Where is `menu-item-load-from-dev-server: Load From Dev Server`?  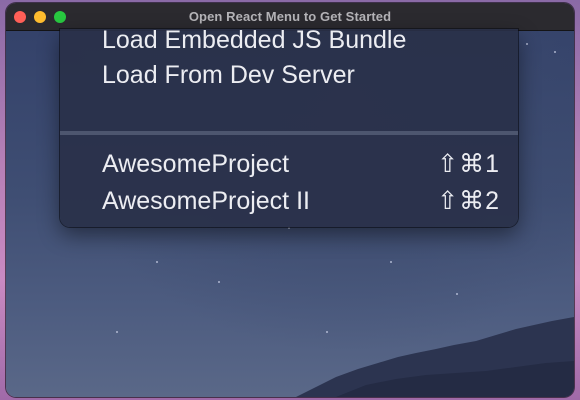 menu-item-load-from-dev-server: Load From Dev Server is located at coordinates (301, 75).